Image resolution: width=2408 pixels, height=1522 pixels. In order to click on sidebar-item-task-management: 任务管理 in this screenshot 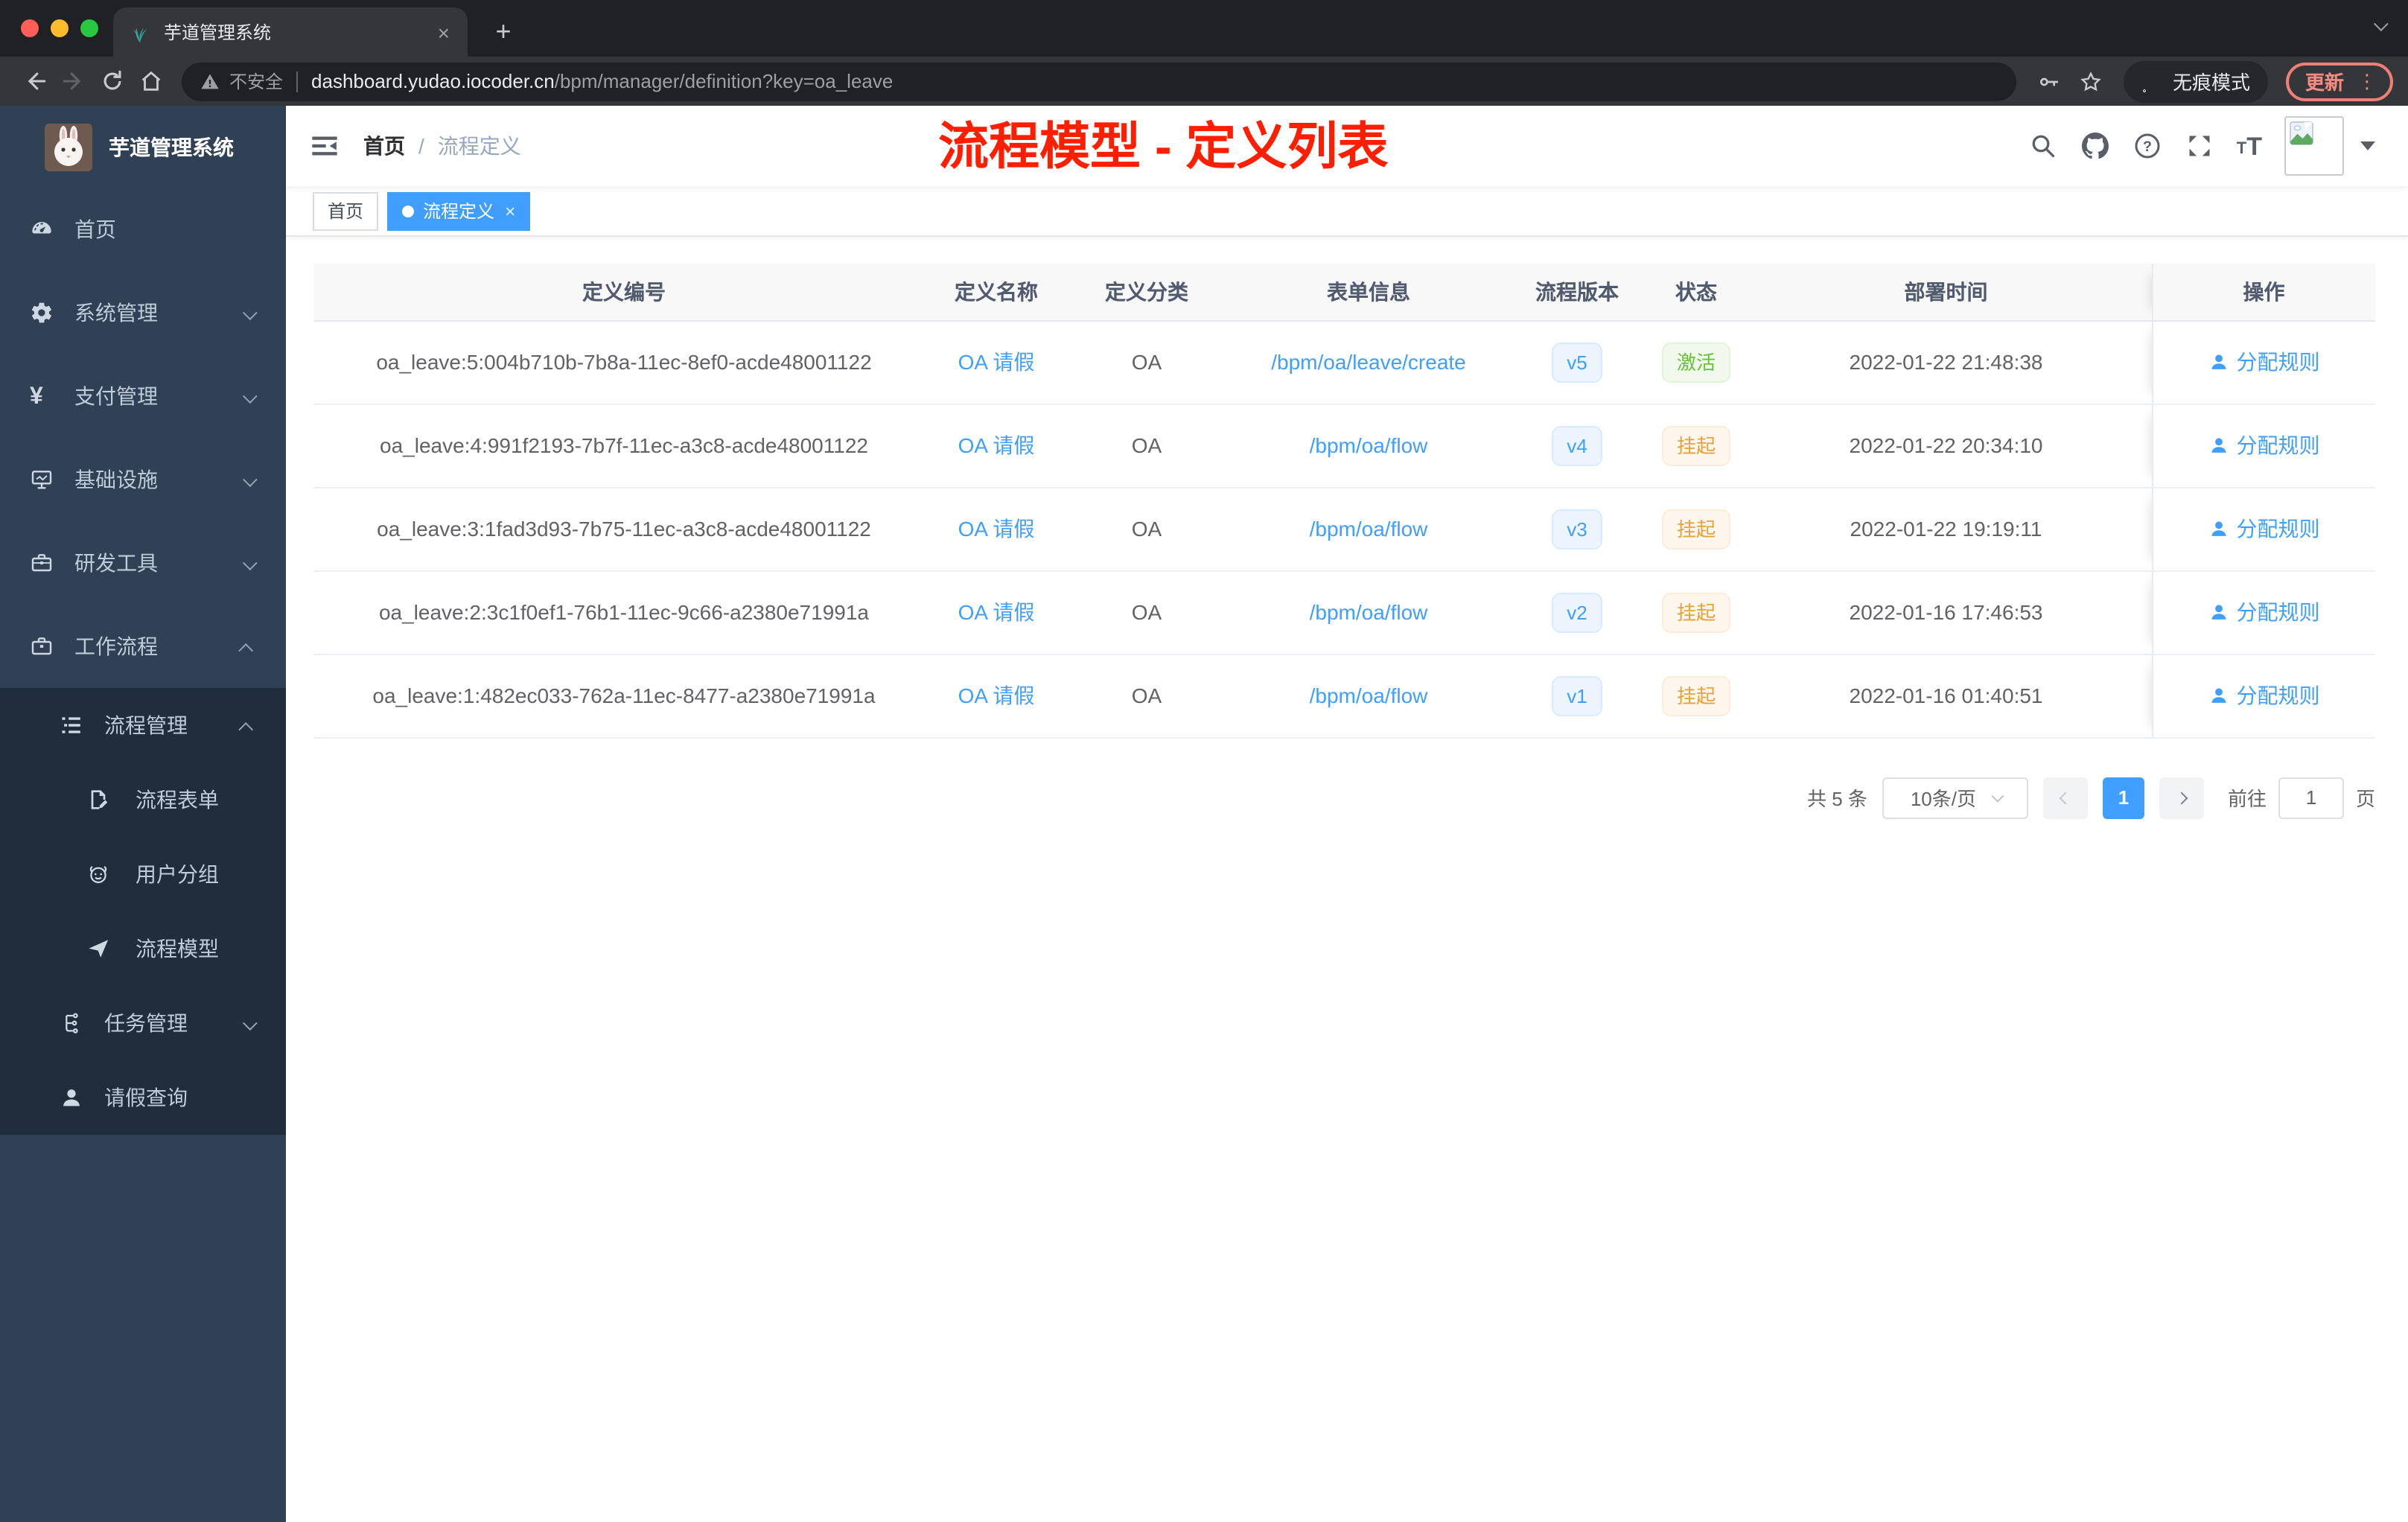, I will do `click(143, 1023)`.